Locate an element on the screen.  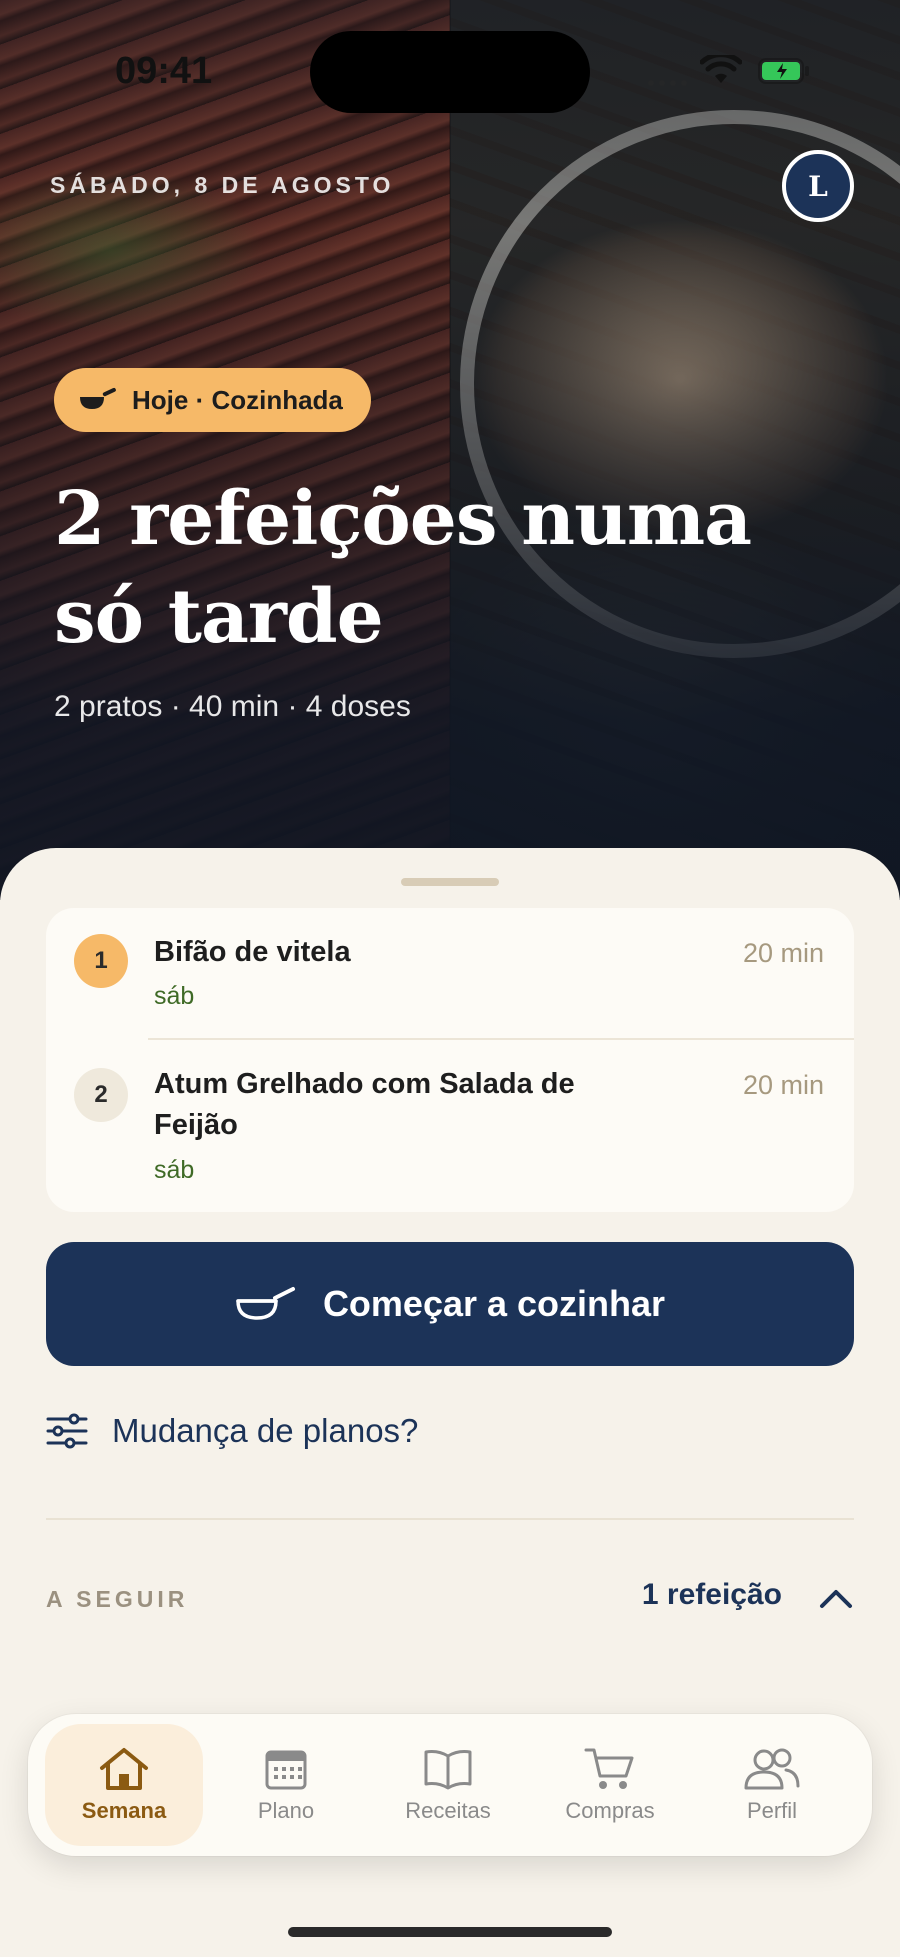
status-time: 09:41 is located at coordinates (164, 71).